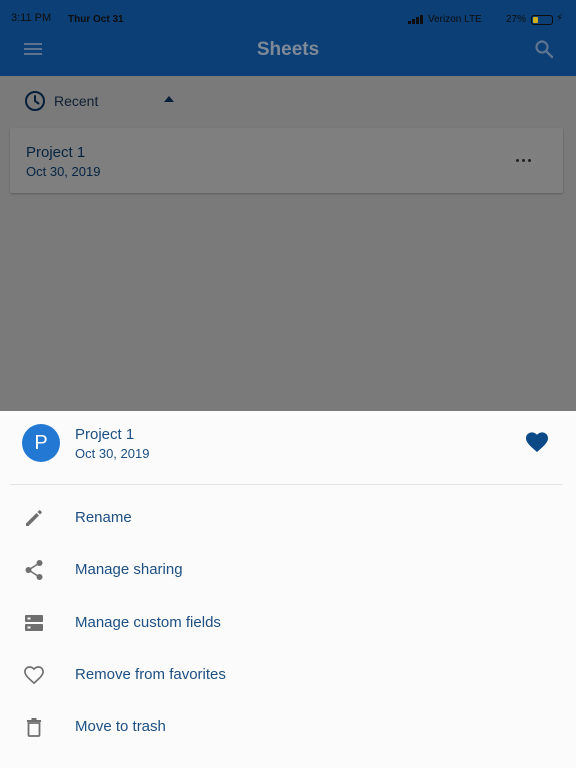 The height and width of the screenshot is (768, 576). What do you see at coordinates (34, 727) in the screenshot?
I see `trash-icon` at bounding box center [34, 727].